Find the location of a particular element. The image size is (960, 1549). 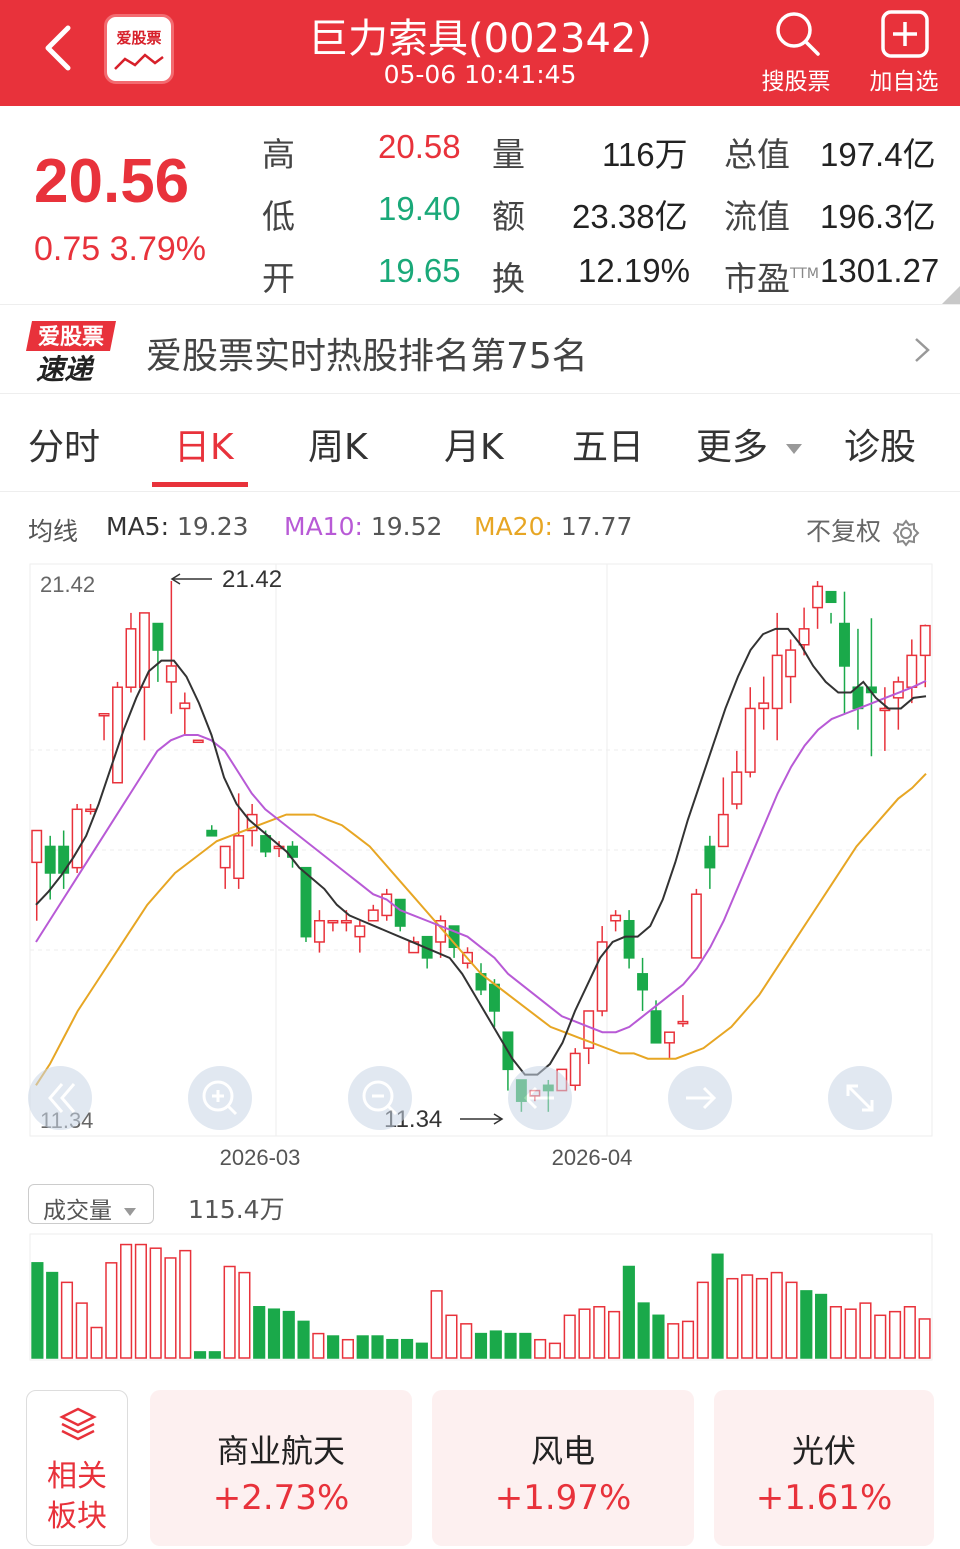

tab-more-label: 更多 is located at coordinates (732, 447).